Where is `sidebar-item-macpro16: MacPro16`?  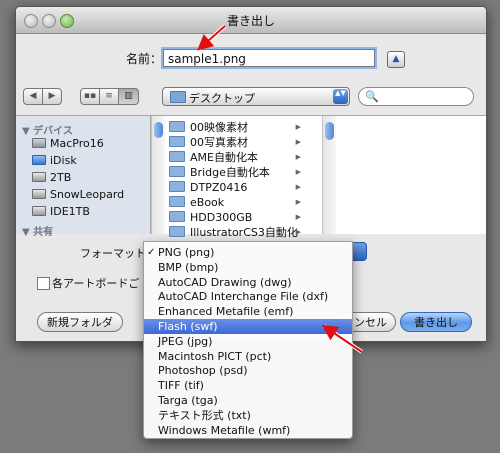
sidebar-item-macpro16: MacPro16 is located at coordinates (68, 144).